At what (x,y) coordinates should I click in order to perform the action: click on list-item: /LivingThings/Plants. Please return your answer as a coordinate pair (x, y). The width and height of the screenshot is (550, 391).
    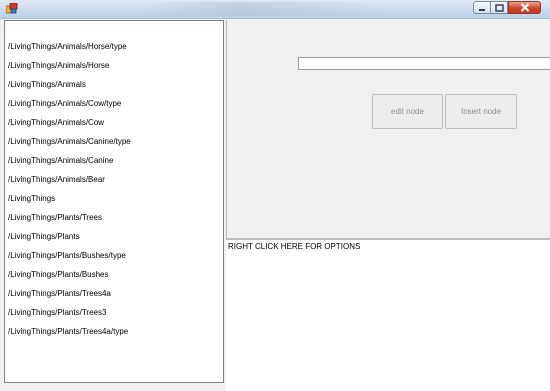
    Looking at the image, I should click on (44, 237).